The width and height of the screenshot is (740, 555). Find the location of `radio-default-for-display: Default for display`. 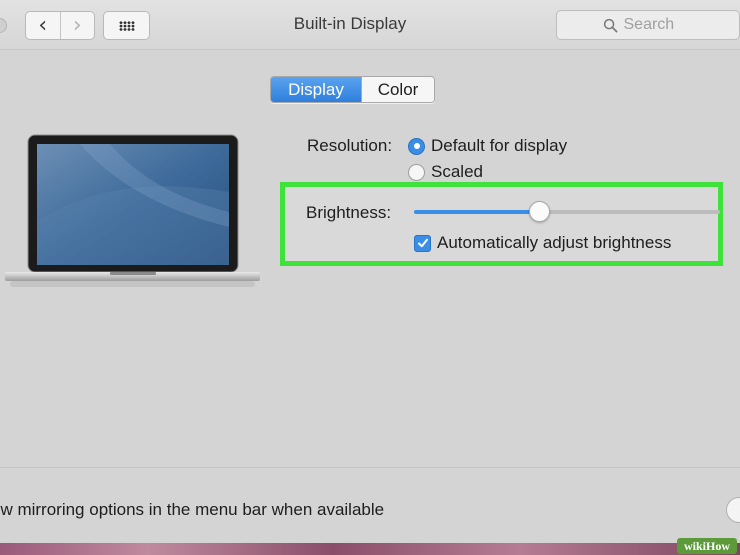

radio-default-for-display: Default for display is located at coordinates (487, 146).